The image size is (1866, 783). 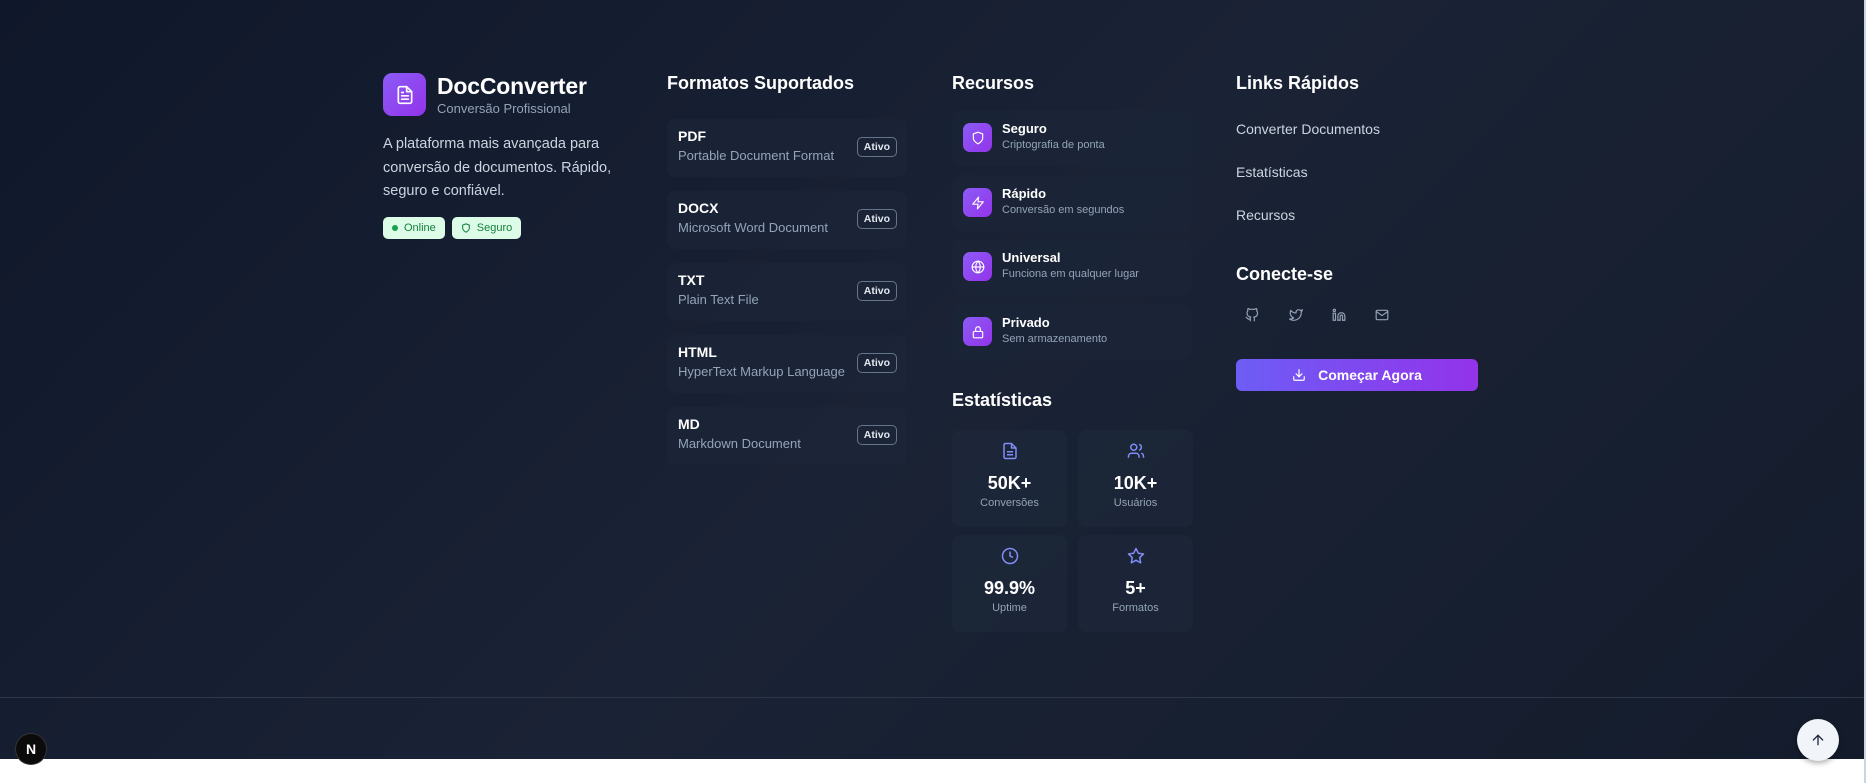 What do you see at coordinates (504, 108) in the screenshot?
I see `brand-subtitle: Conversão Profissional` at bounding box center [504, 108].